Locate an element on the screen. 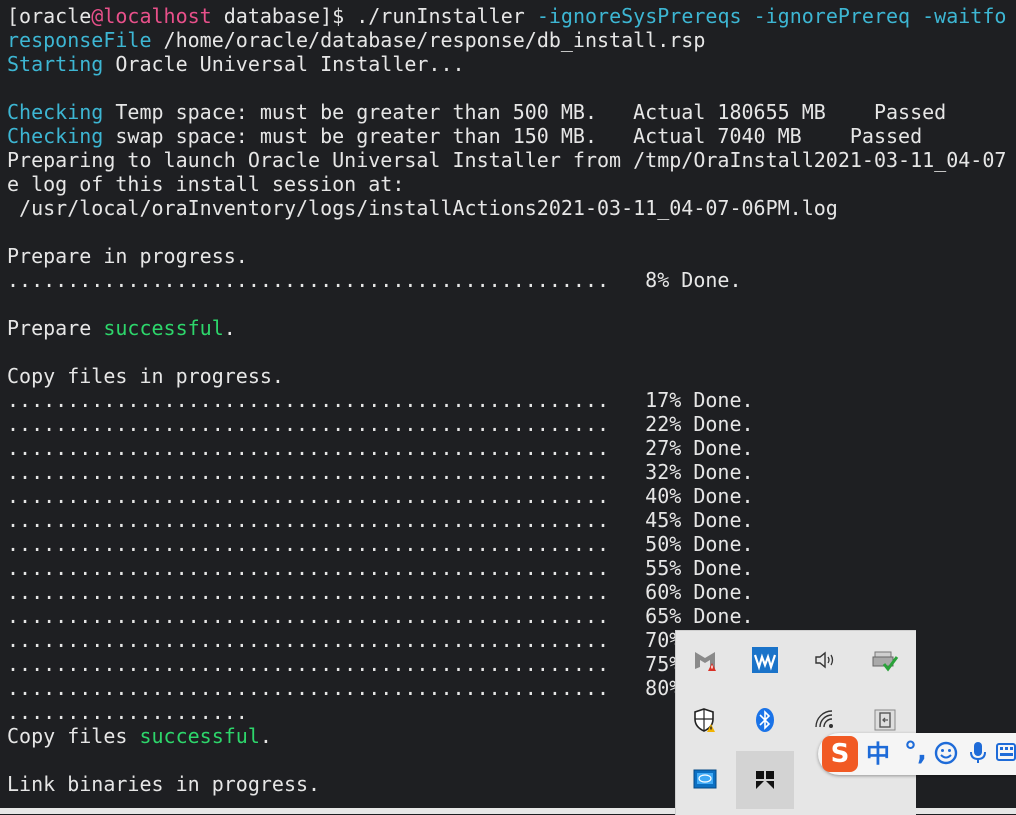  defender-shield-icon is located at coordinates (705, 720).